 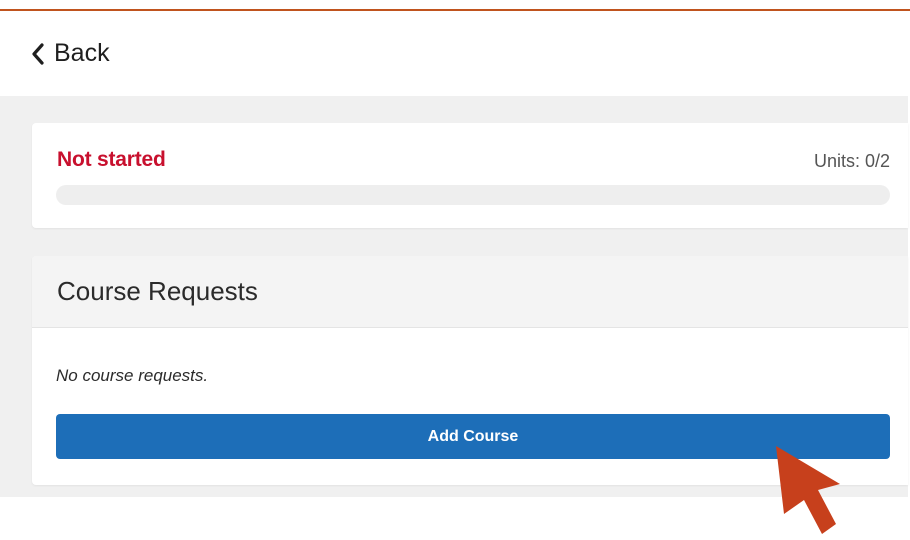 What do you see at coordinates (132, 375) in the screenshot?
I see `empty-state-message: No course requests.` at bounding box center [132, 375].